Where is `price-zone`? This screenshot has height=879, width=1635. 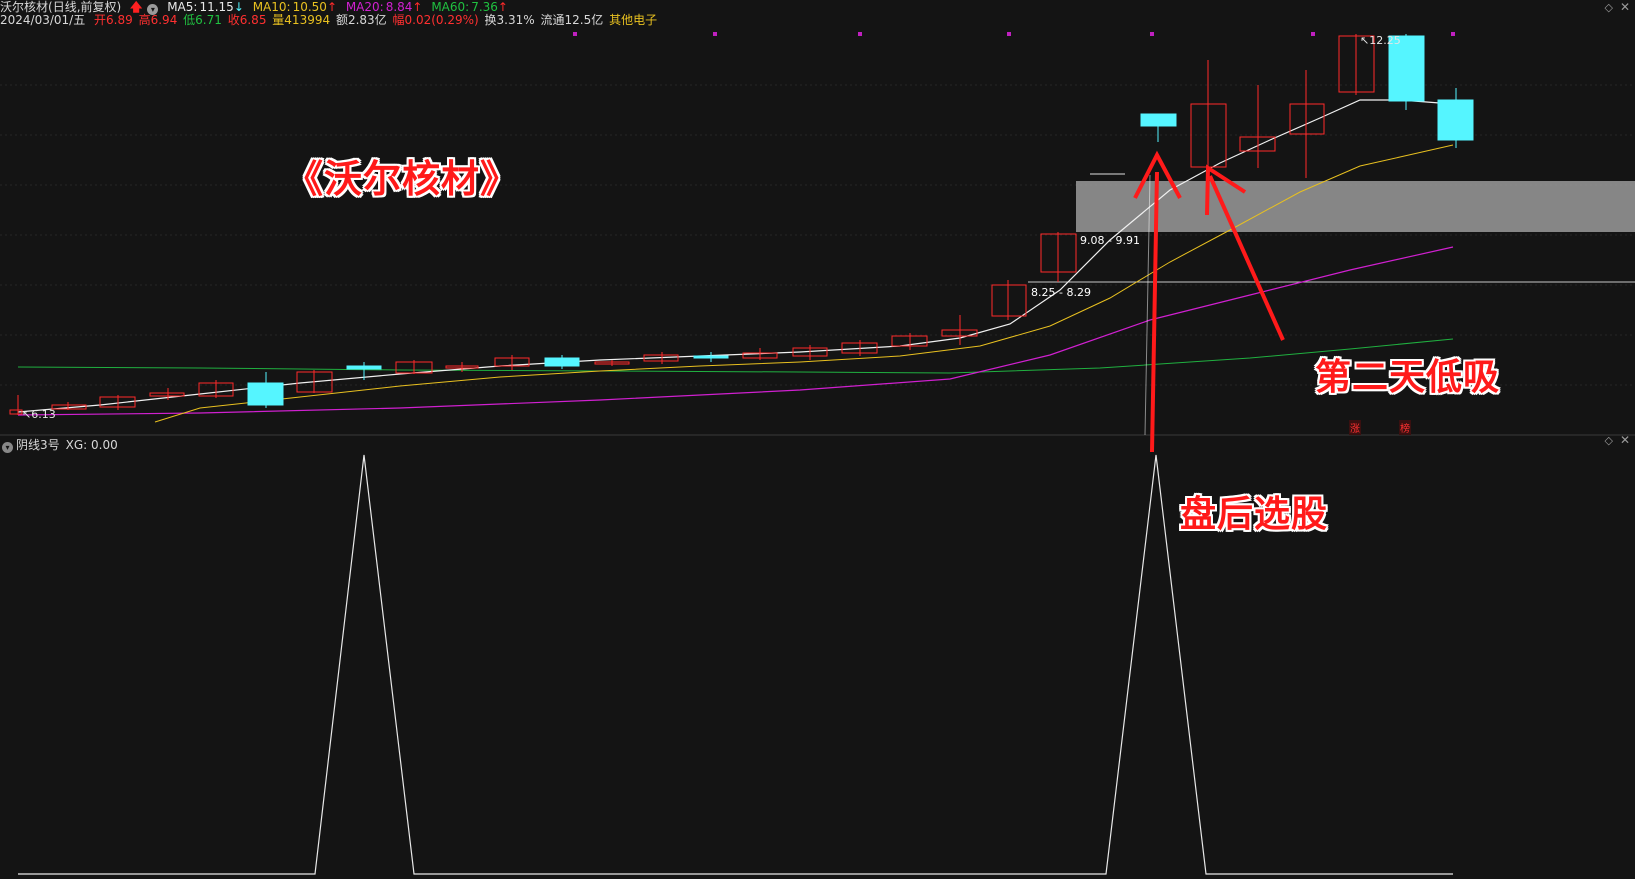
price-zone is located at coordinates (1355, 206).